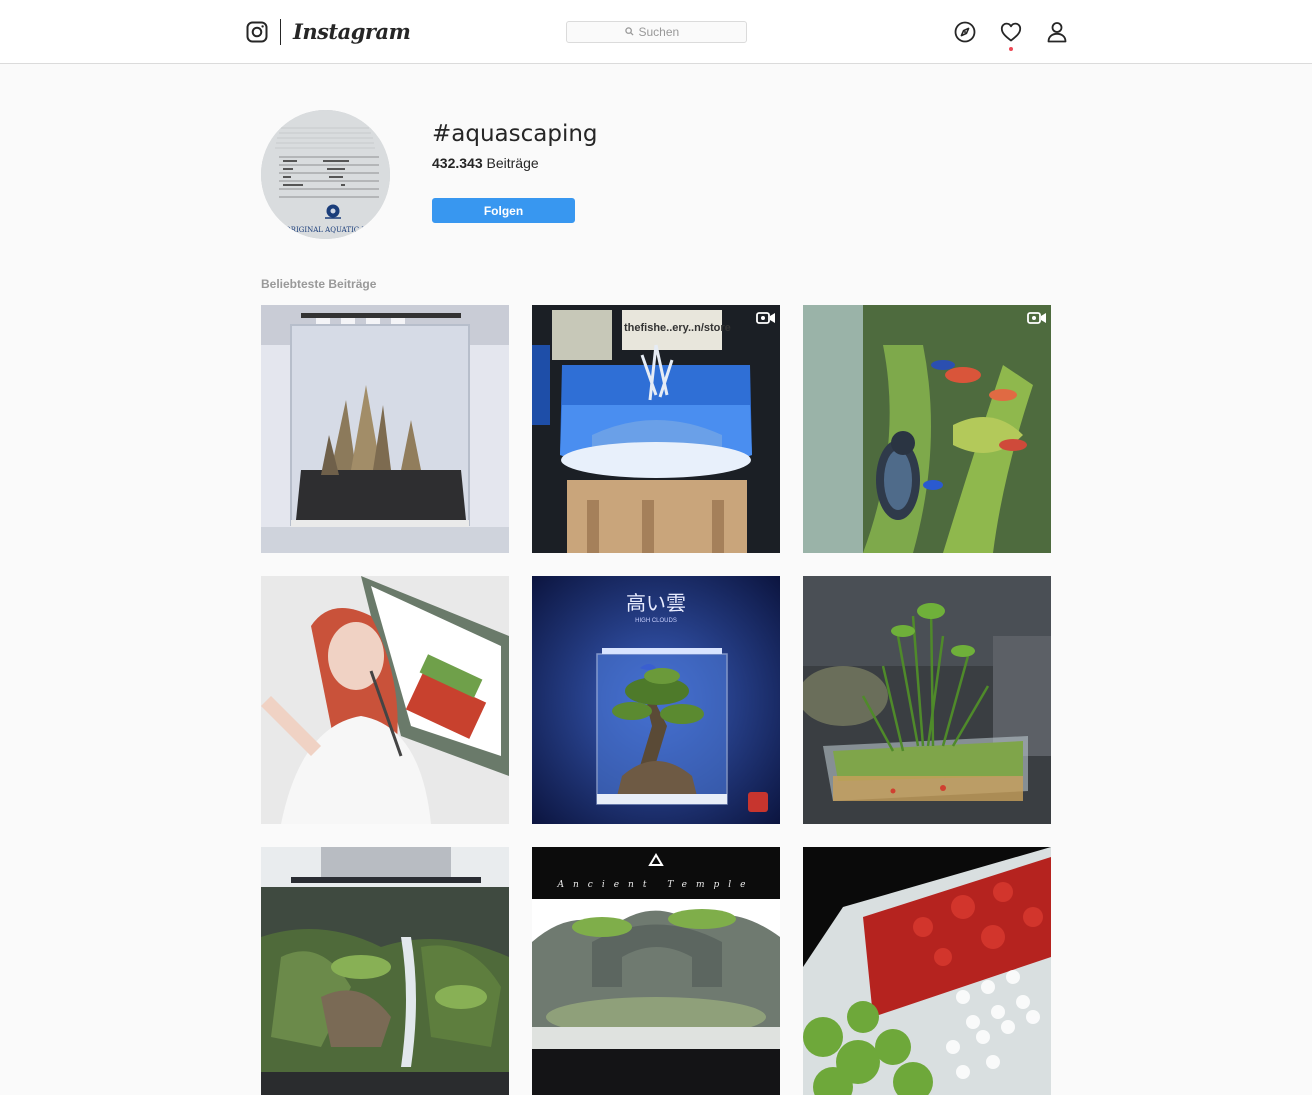  I want to click on post-image-2: thefishe..ery..n/store, so click(656, 429).